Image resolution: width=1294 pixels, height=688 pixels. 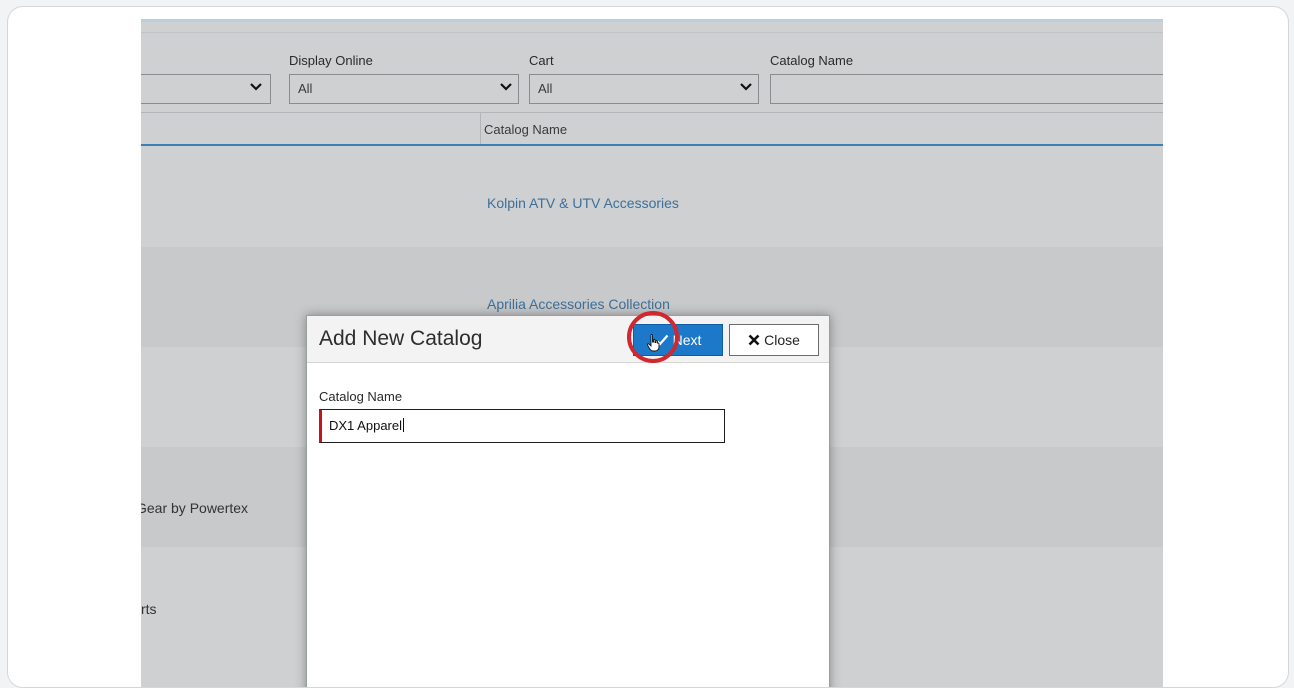 What do you see at coordinates (662, 340) in the screenshot?
I see `checkmark-icon` at bounding box center [662, 340].